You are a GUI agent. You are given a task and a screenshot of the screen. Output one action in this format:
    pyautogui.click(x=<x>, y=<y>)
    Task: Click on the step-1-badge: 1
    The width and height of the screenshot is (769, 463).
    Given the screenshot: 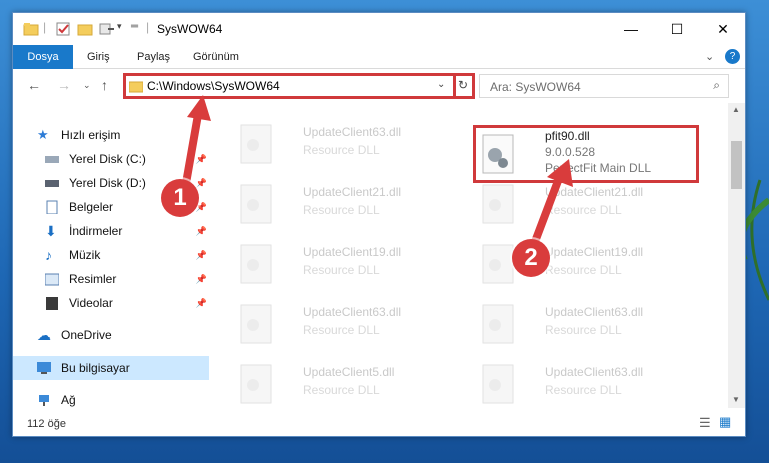 What is the action you would take?
    pyautogui.click(x=180, y=198)
    